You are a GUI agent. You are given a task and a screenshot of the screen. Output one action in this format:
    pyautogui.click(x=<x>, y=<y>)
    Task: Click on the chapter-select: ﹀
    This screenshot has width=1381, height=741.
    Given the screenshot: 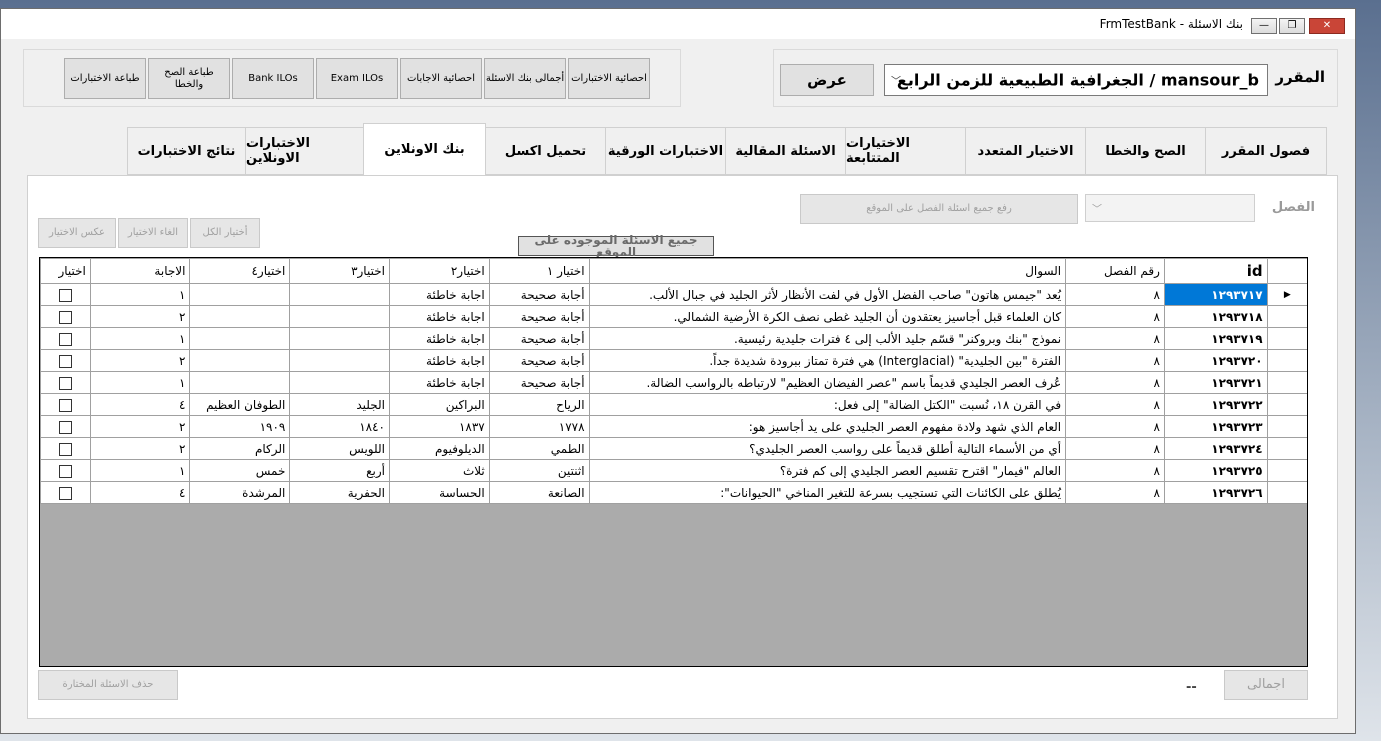 What is the action you would take?
    pyautogui.click(x=1170, y=208)
    